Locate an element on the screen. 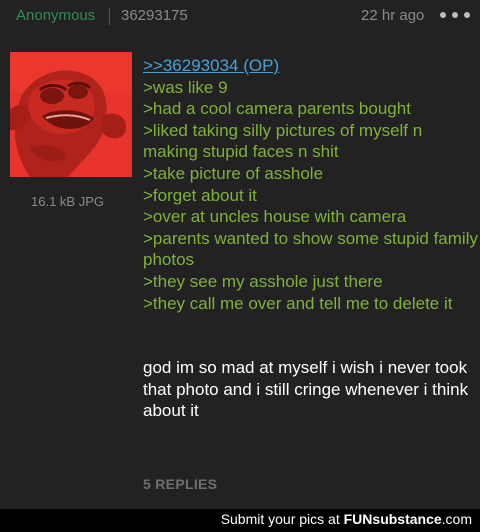 This screenshot has width=480, height=532. post-timestamp: 22 hr ago is located at coordinates (393, 15).